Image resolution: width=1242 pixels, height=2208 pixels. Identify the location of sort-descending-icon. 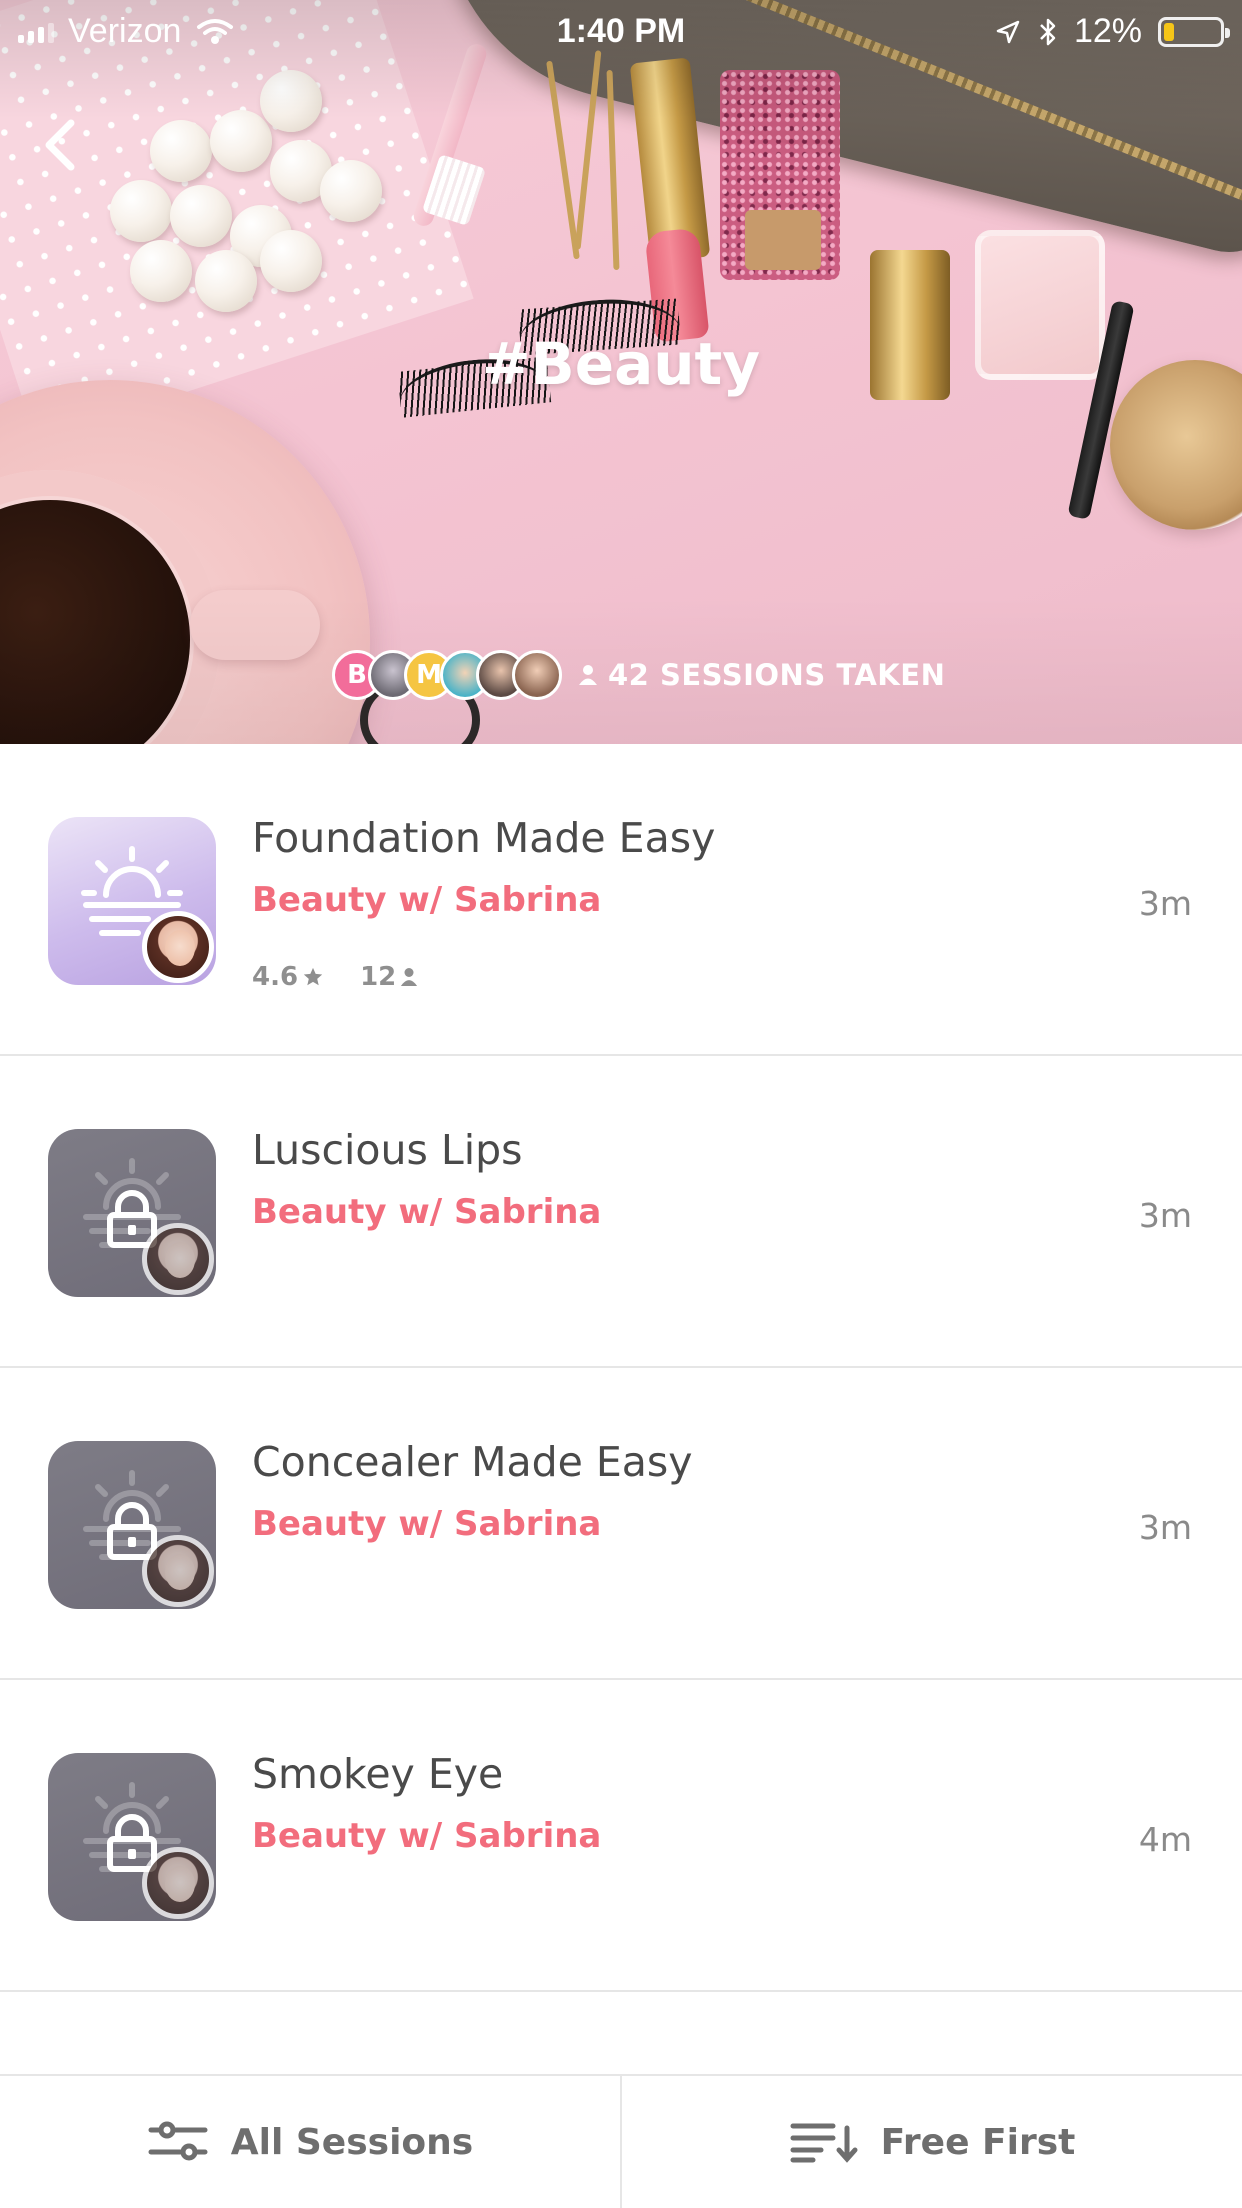
(824, 2143).